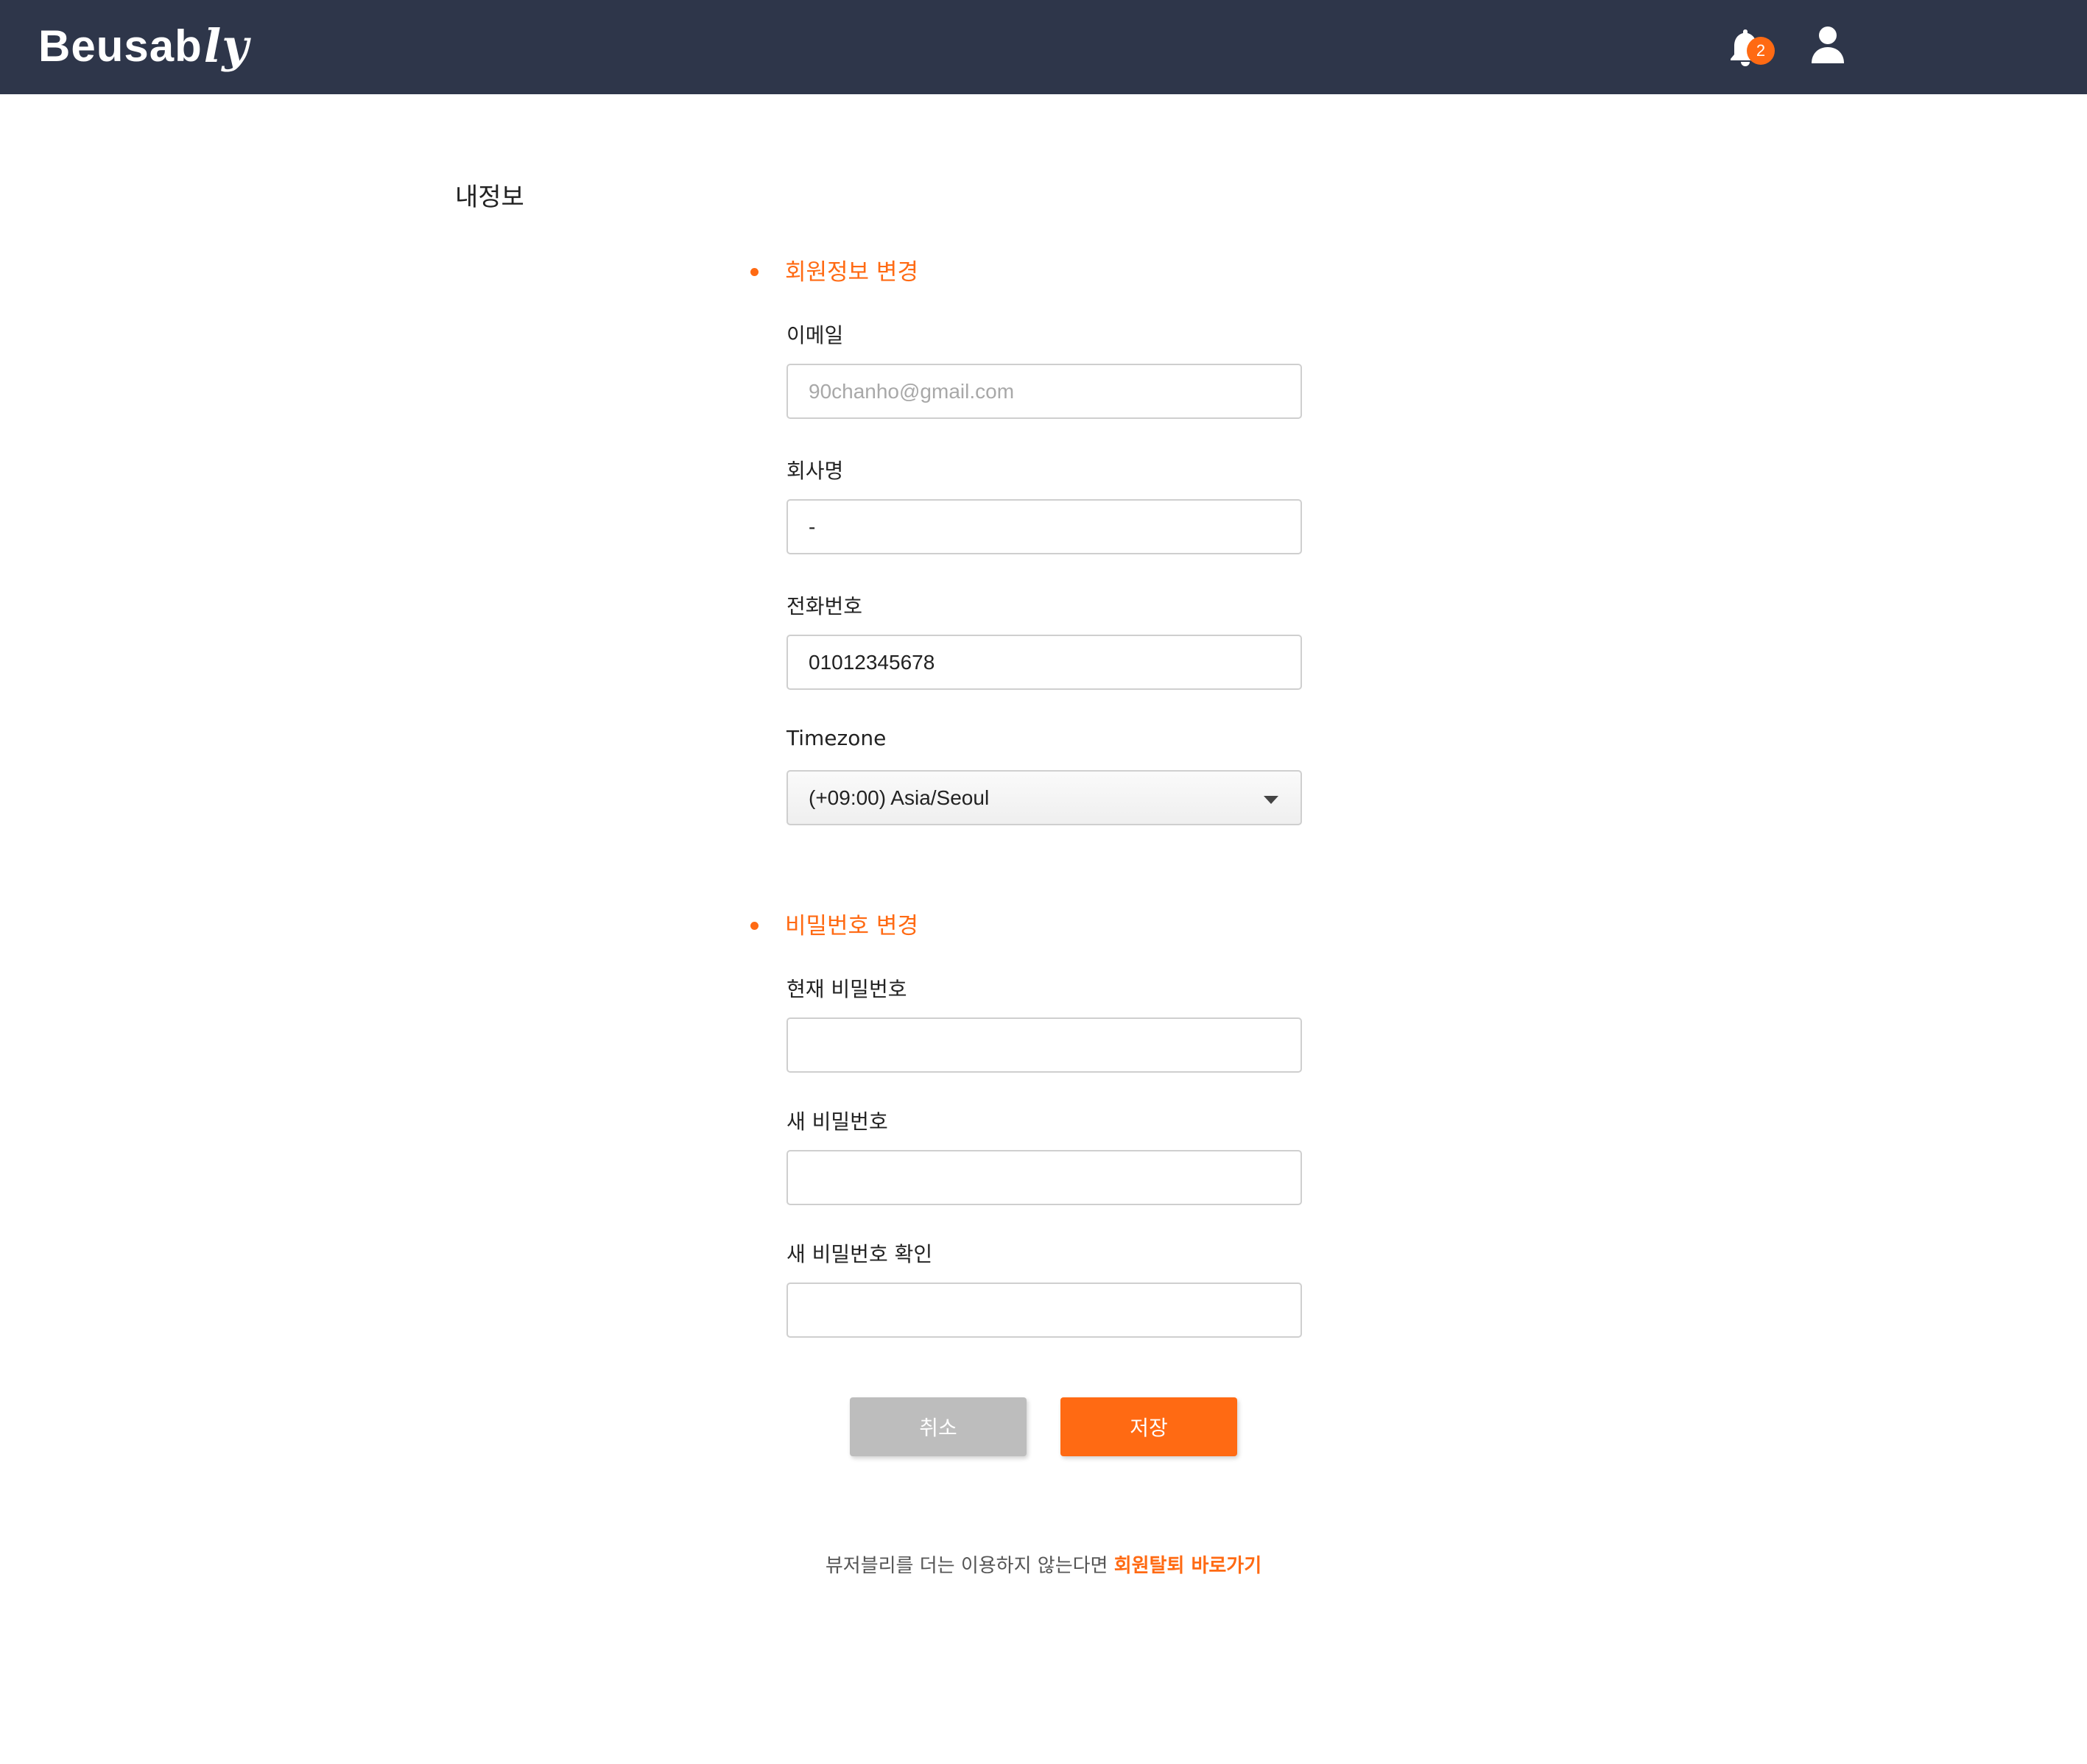 The height and width of the screenshot is (1764, 2087). I want to click on logo-text: Beusab, so click(120, 46).